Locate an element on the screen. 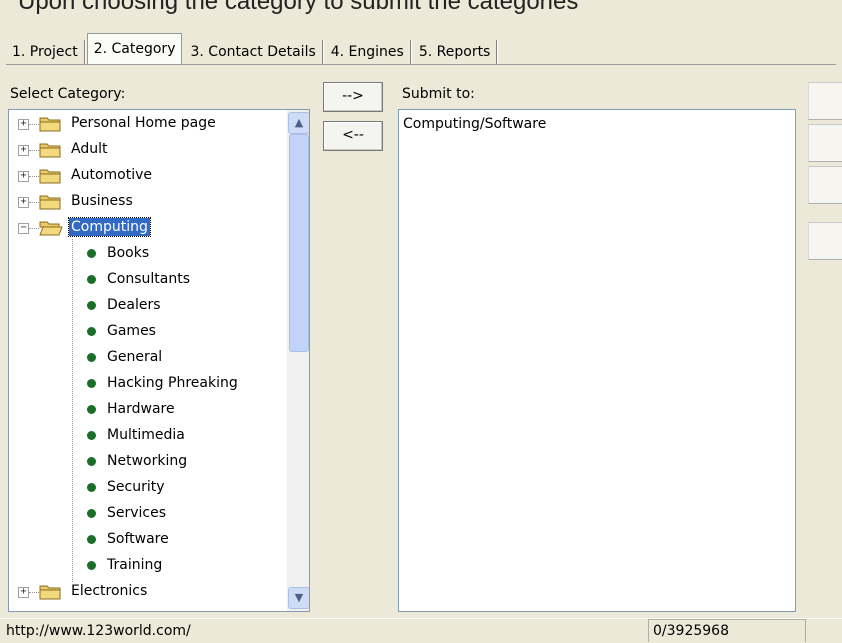  tree-subitem-networking: Networking is located at coordinates (145, 463).